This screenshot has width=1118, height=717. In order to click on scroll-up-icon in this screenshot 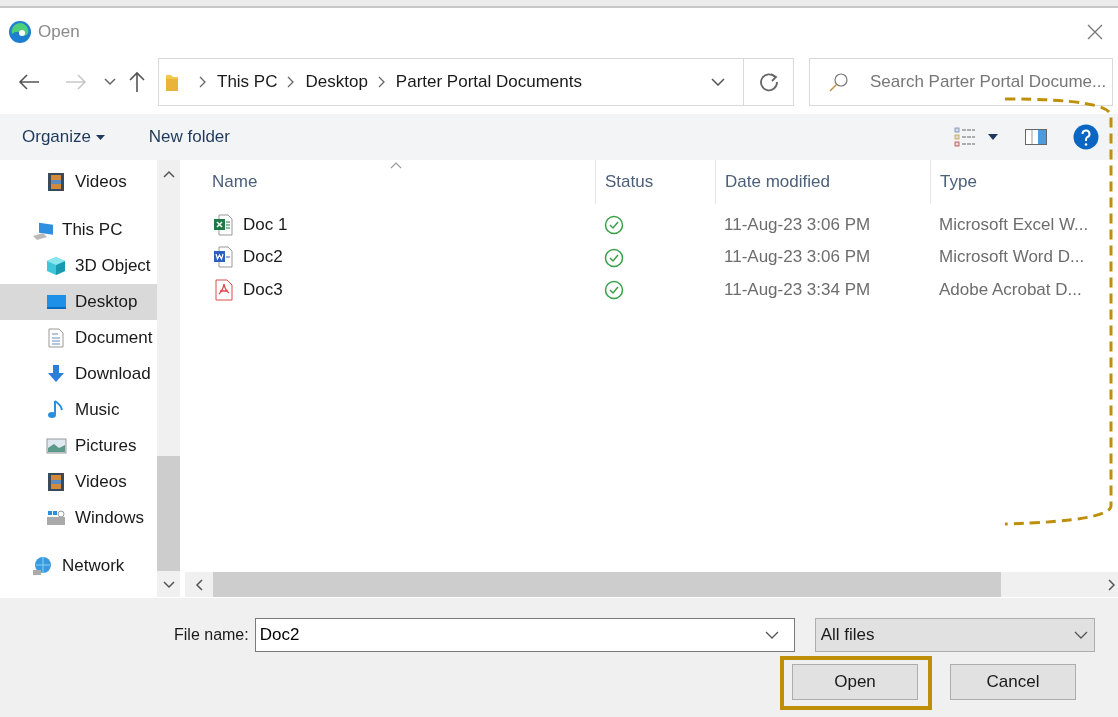, I will do `click(168, 174)`.